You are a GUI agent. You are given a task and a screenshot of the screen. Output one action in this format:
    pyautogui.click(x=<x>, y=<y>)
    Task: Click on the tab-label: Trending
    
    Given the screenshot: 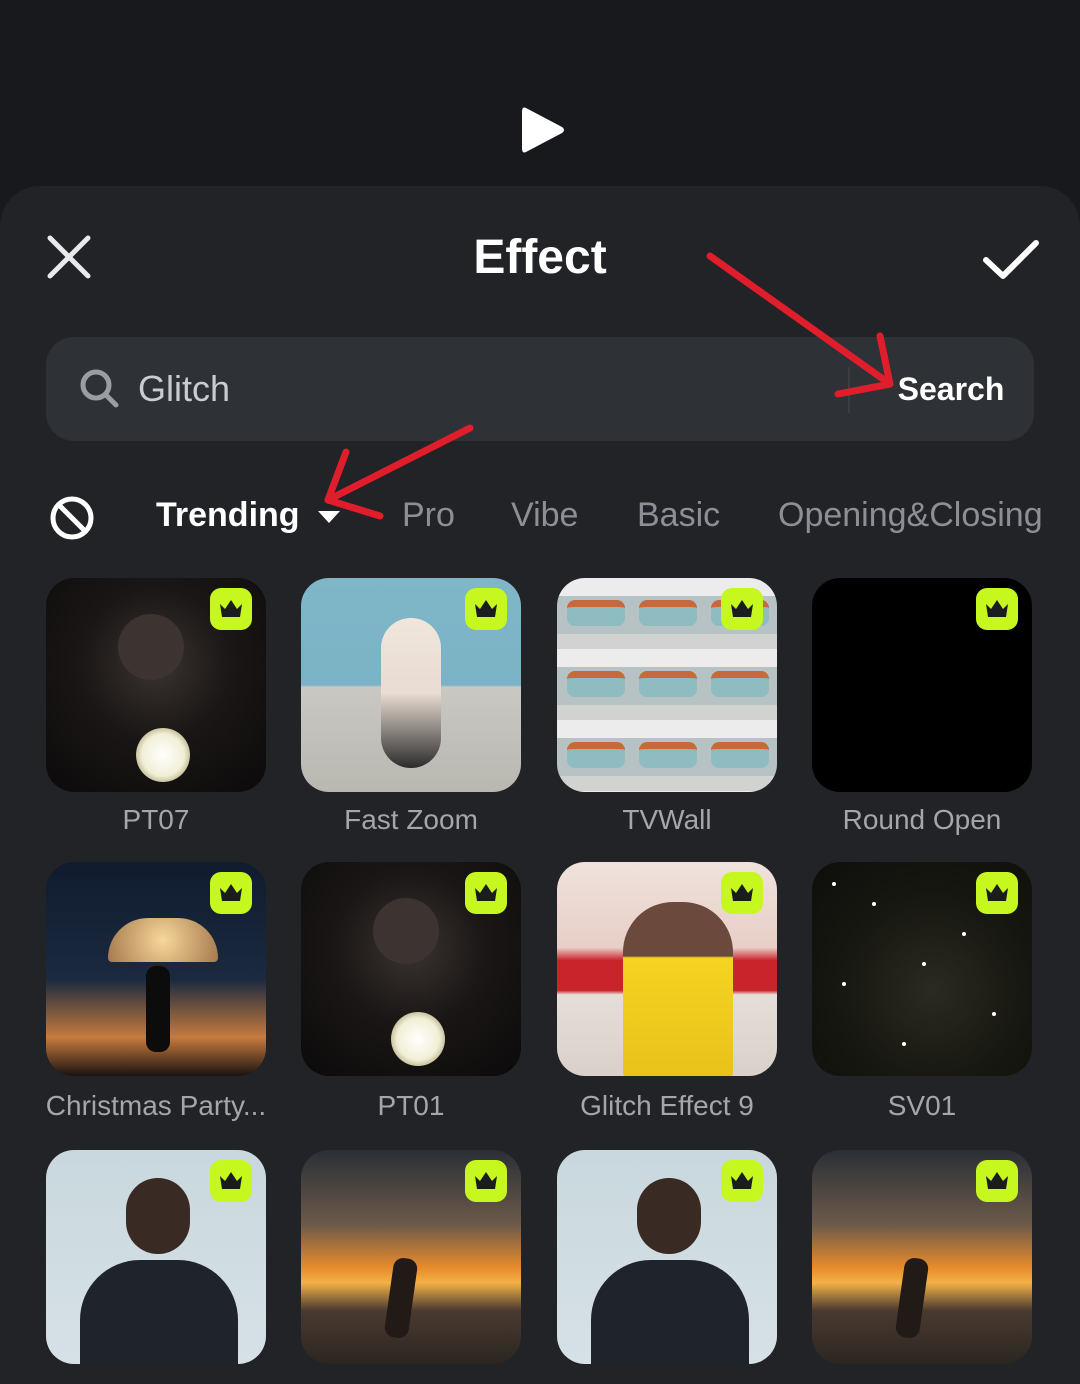 What is the action you would take?
    pyautogui.click(x=228, y=515)
    